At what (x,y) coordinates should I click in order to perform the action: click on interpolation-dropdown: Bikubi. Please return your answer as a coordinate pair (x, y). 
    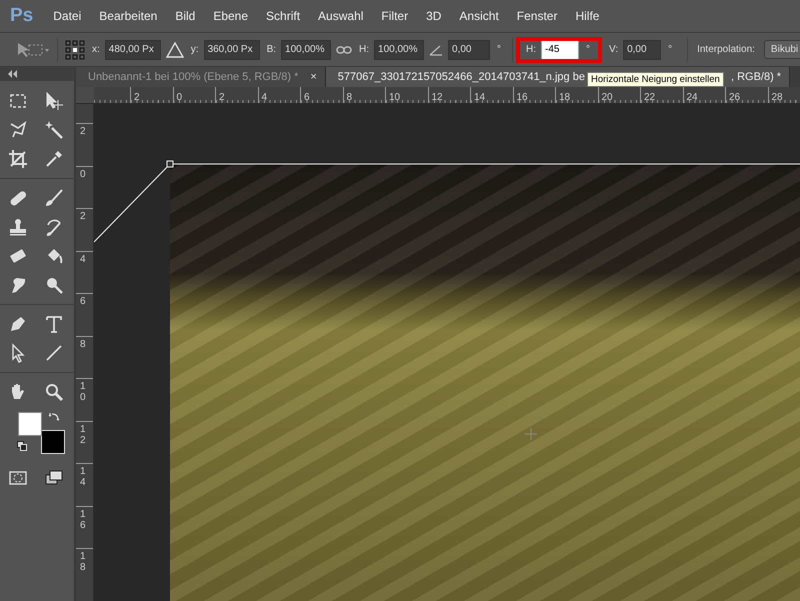
    Looking at the image, I should click on (782, 49).